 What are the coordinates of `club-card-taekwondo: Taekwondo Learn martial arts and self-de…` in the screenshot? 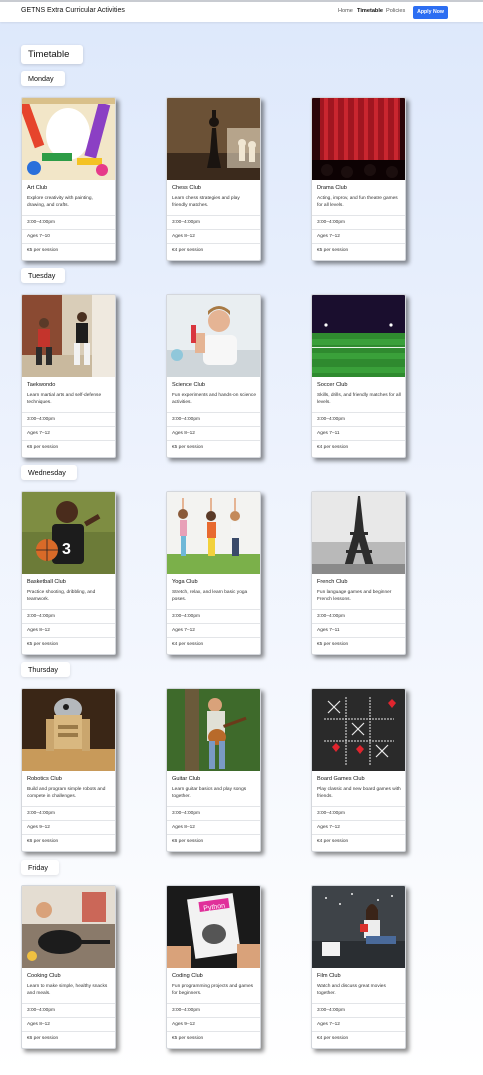 It's located at (68, 376).